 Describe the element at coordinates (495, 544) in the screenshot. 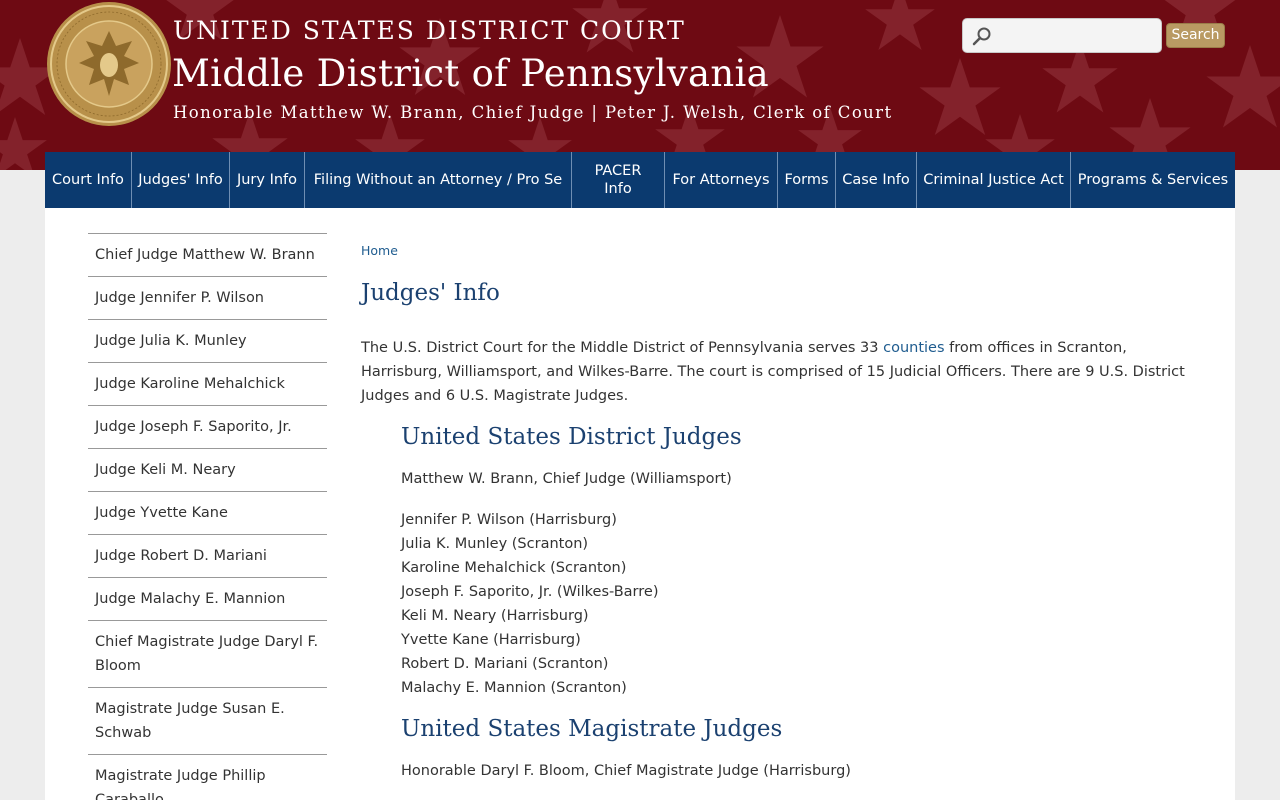

I see `list-item: Julia K. Munley (Scranton)` at that location.